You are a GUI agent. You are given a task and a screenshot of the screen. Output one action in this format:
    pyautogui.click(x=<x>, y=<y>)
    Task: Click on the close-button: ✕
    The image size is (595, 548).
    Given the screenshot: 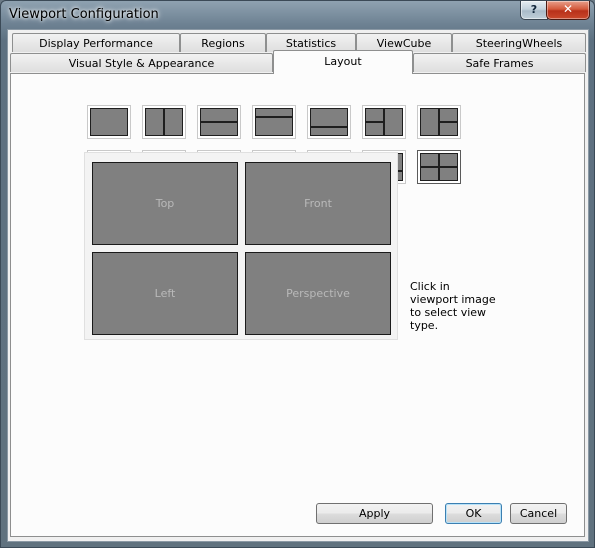 What is the action you would take?
    pyautogui.click(x=568, y=10)
    